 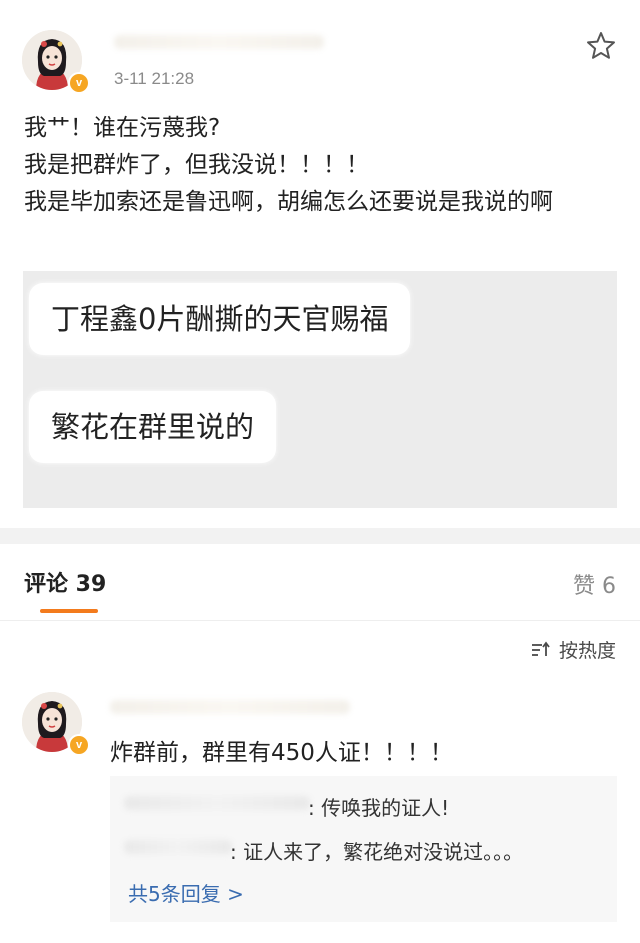 What do you see at coordinates (219, 42) in the screenshot?
I see `author-name-redacted` at bounding box center [219, 42].